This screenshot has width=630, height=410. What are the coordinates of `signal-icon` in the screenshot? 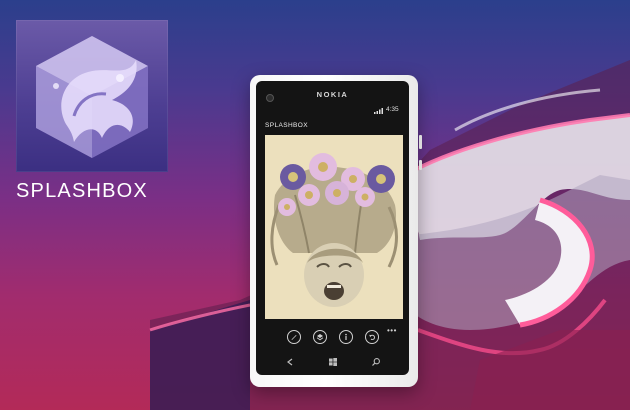 It's located at (378, 111).